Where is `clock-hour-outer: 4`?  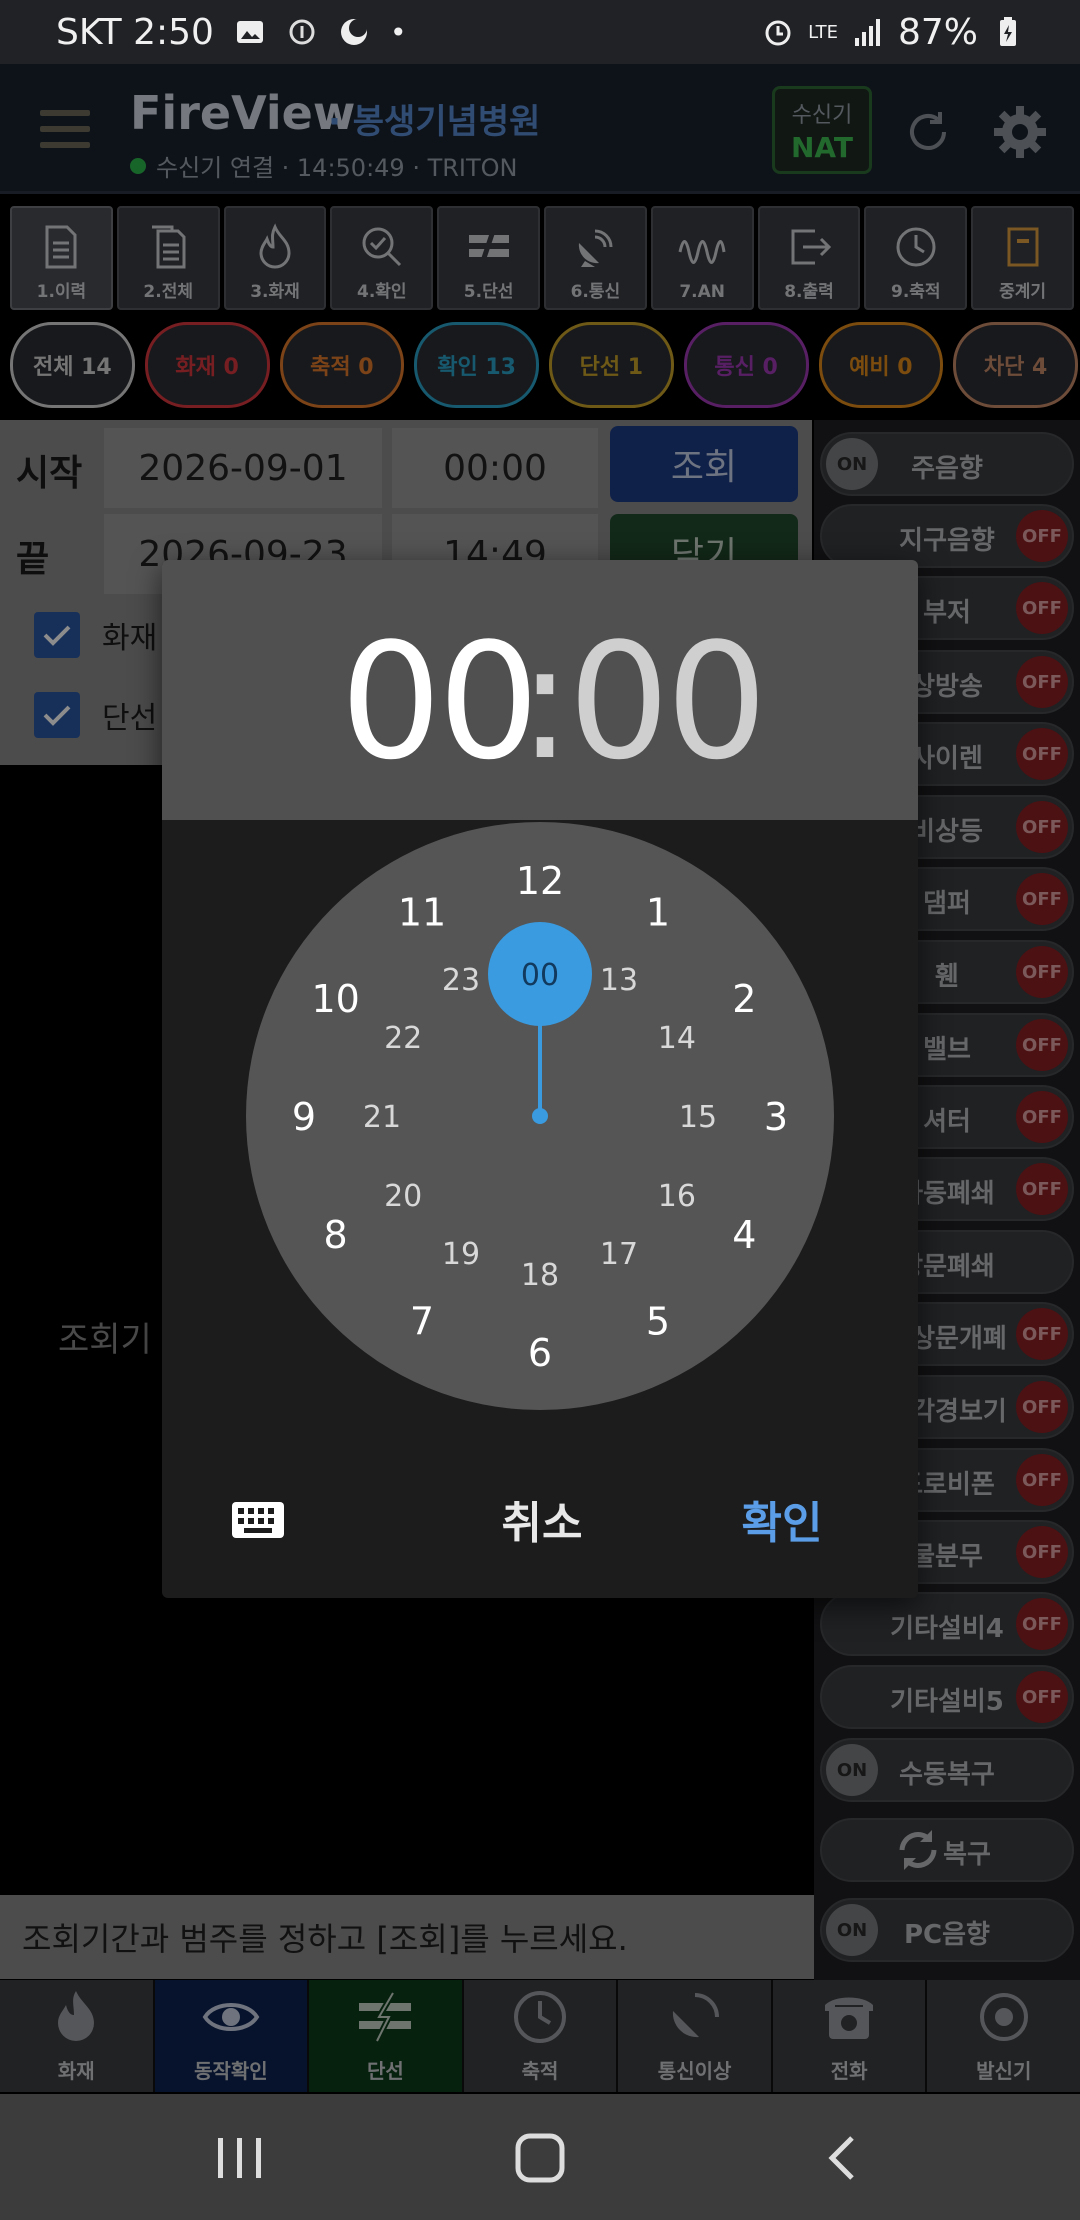 clock-hour-outer: 4 is located at coordinates (744, 1235).